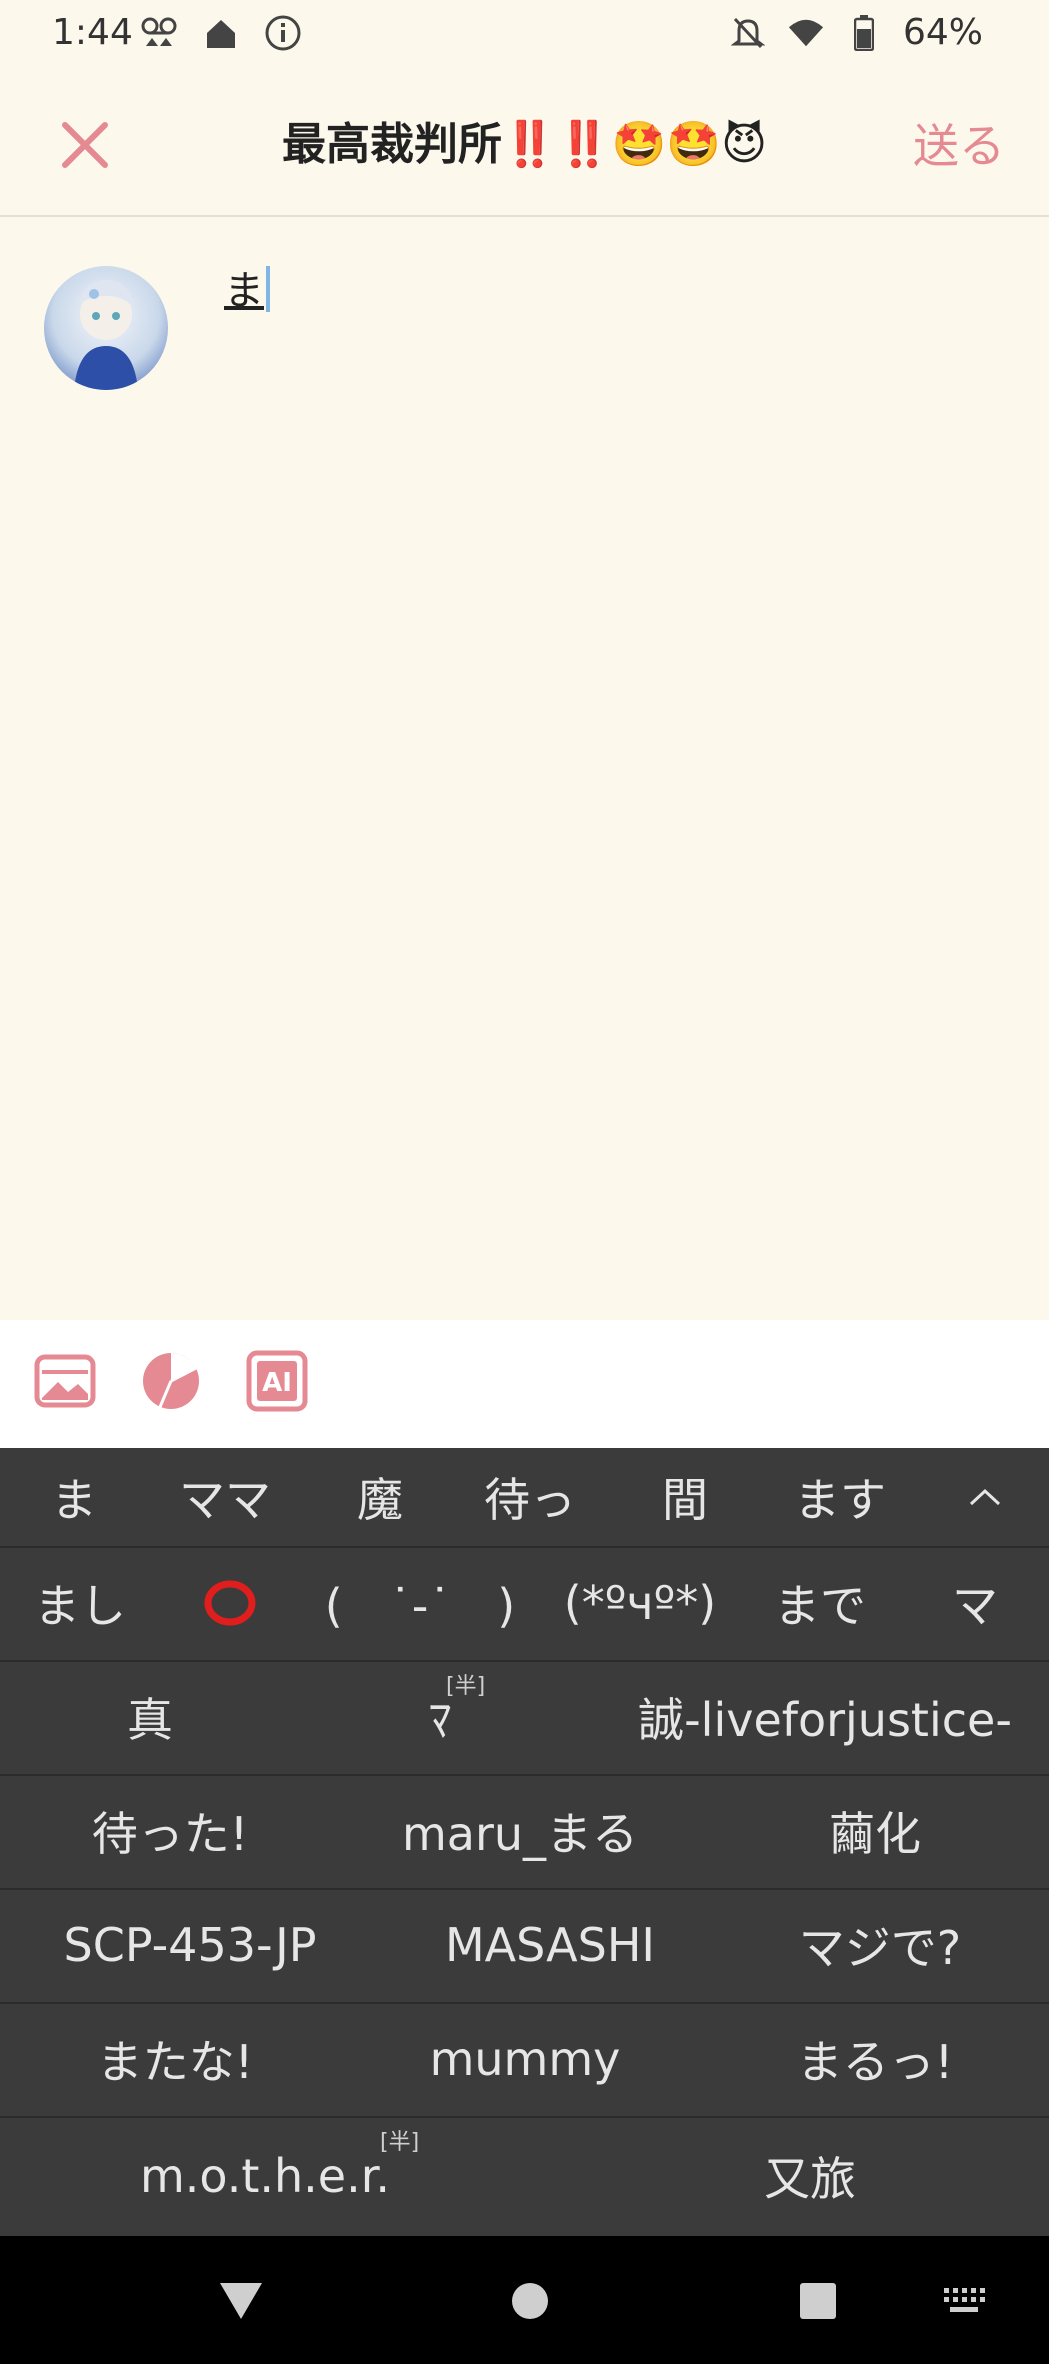 Image resolution: width=1049 pixels, height=2364 pixels. I want to click on image-button, so click(65, 1381).